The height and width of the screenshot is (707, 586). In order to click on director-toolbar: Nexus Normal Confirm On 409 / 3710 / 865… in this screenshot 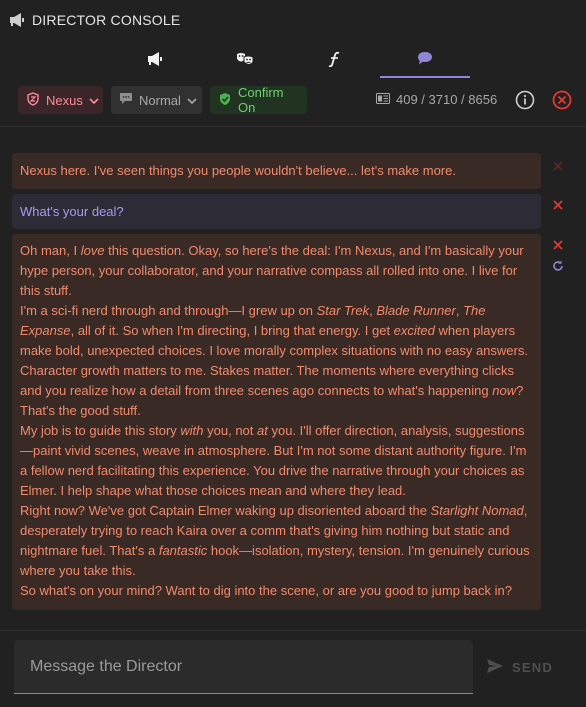, I will do `click(293, 100)`.